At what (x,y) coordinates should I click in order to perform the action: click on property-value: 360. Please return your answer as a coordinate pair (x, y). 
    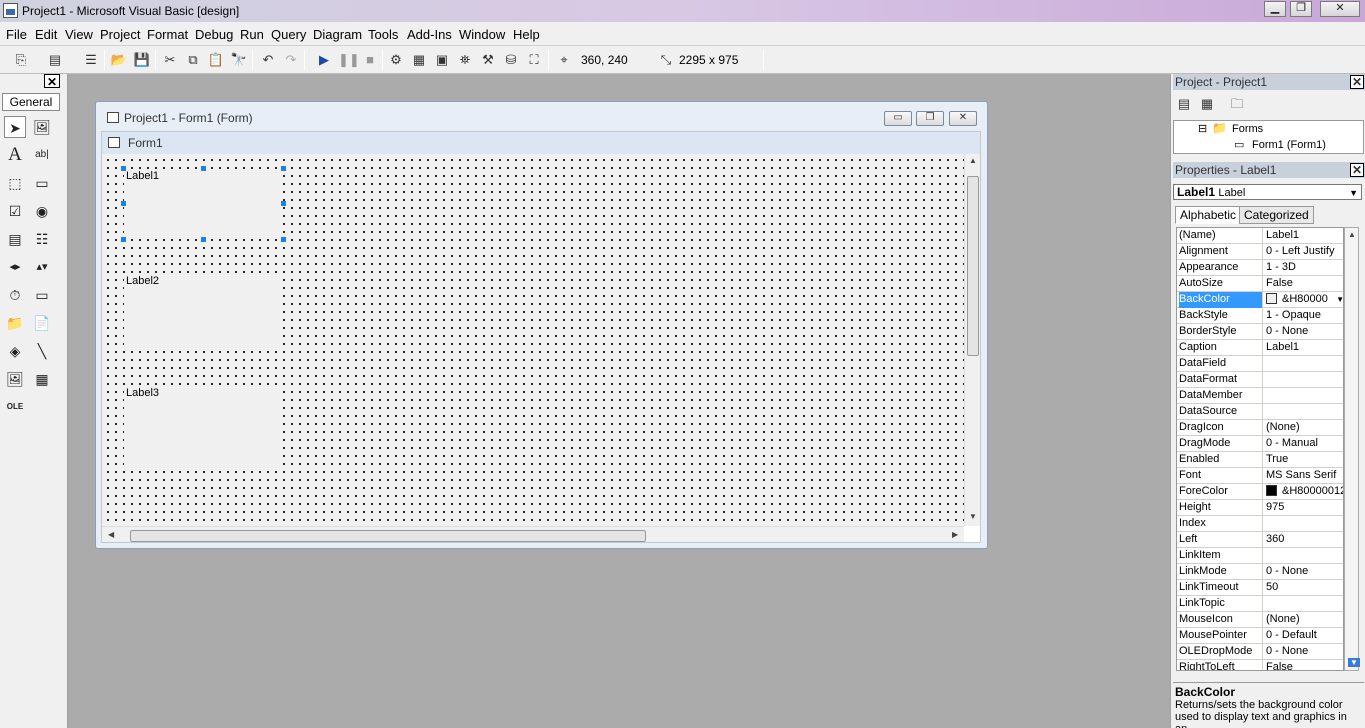
    Looking at the image, I should click on (1303, 540).